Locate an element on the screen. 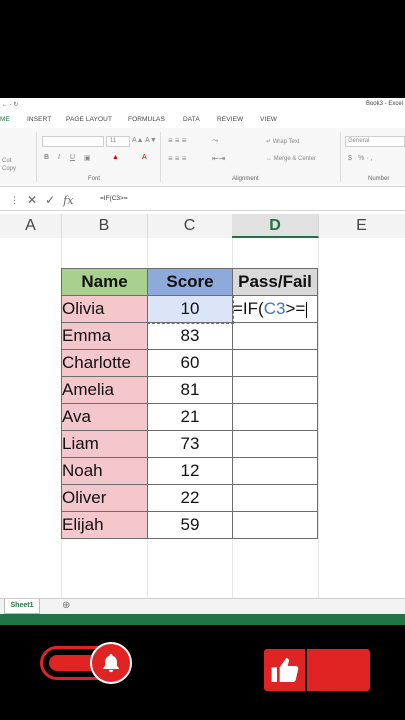 The image size is (405, 720). number-format-value: General is located at coordinates (359, 141).